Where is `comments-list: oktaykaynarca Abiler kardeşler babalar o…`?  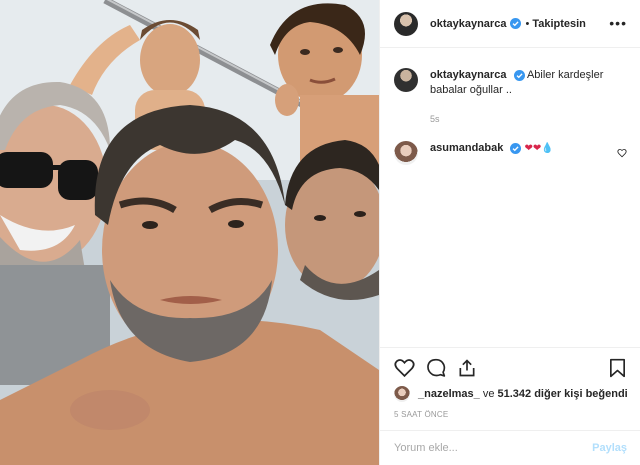
comments-list: oktaykaynarca Abiler kardeşler babalar o… is located at coordinates (510, 106).